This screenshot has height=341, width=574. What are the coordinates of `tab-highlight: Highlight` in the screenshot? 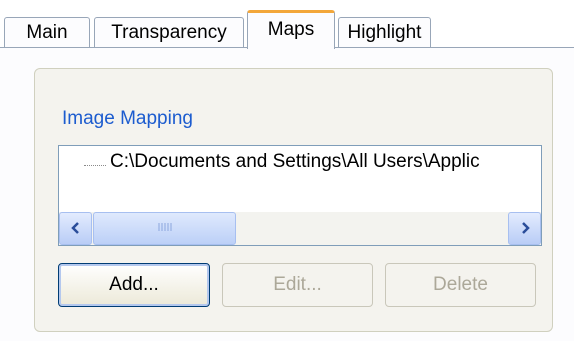 It's located at (384, 32).